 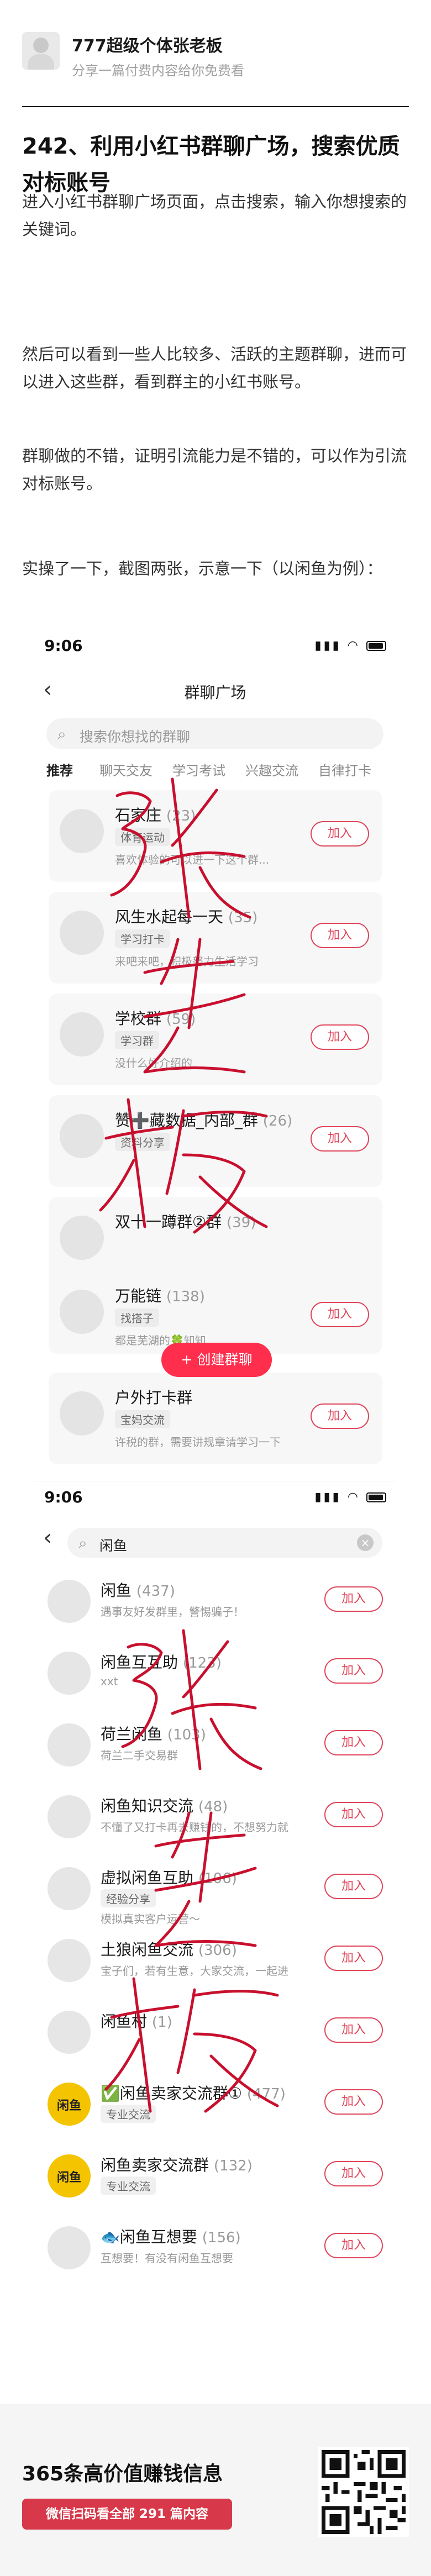 I want to click on group-title: 闲鱼知识交流, so click(x=147, y=1806).